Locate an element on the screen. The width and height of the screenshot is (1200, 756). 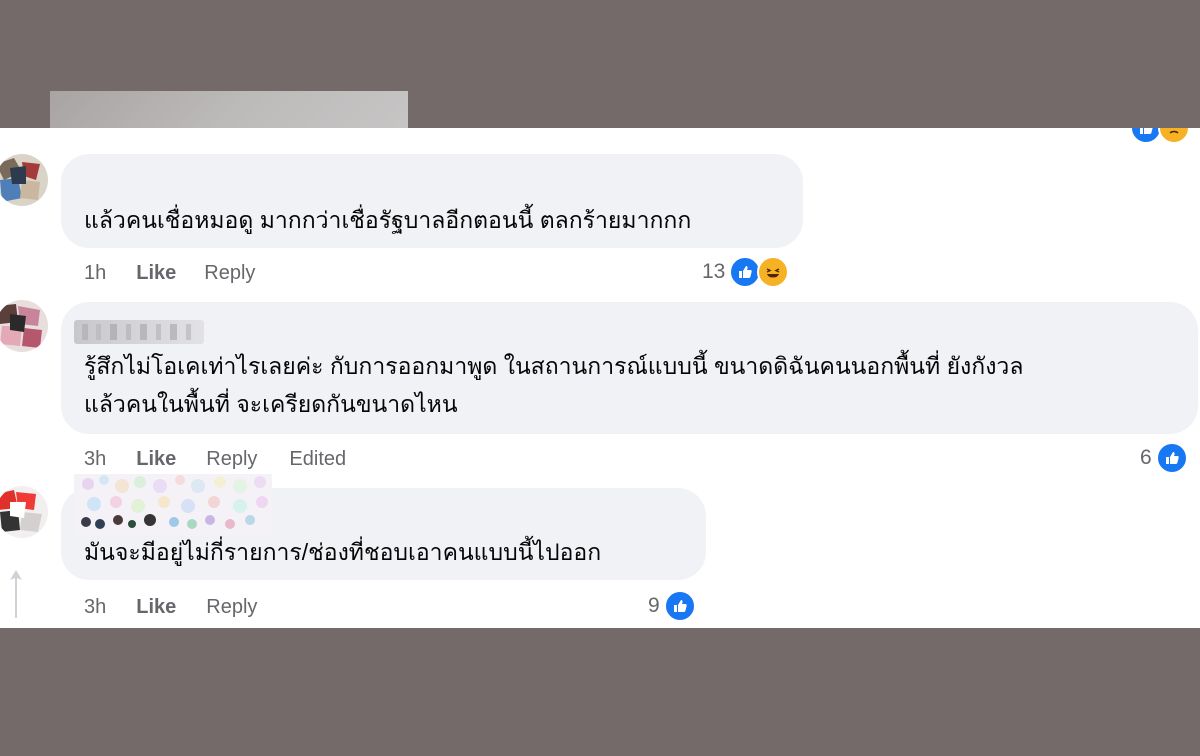
reaction-count: 6 is located at coordinates (1146, 457).